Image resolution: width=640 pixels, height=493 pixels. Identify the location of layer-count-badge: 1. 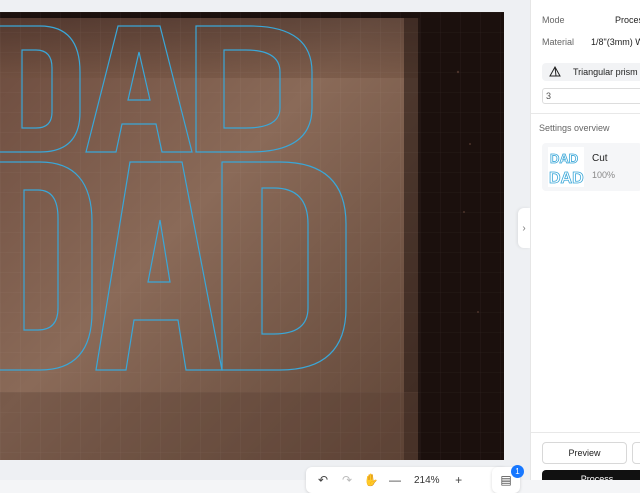
(517, 471).